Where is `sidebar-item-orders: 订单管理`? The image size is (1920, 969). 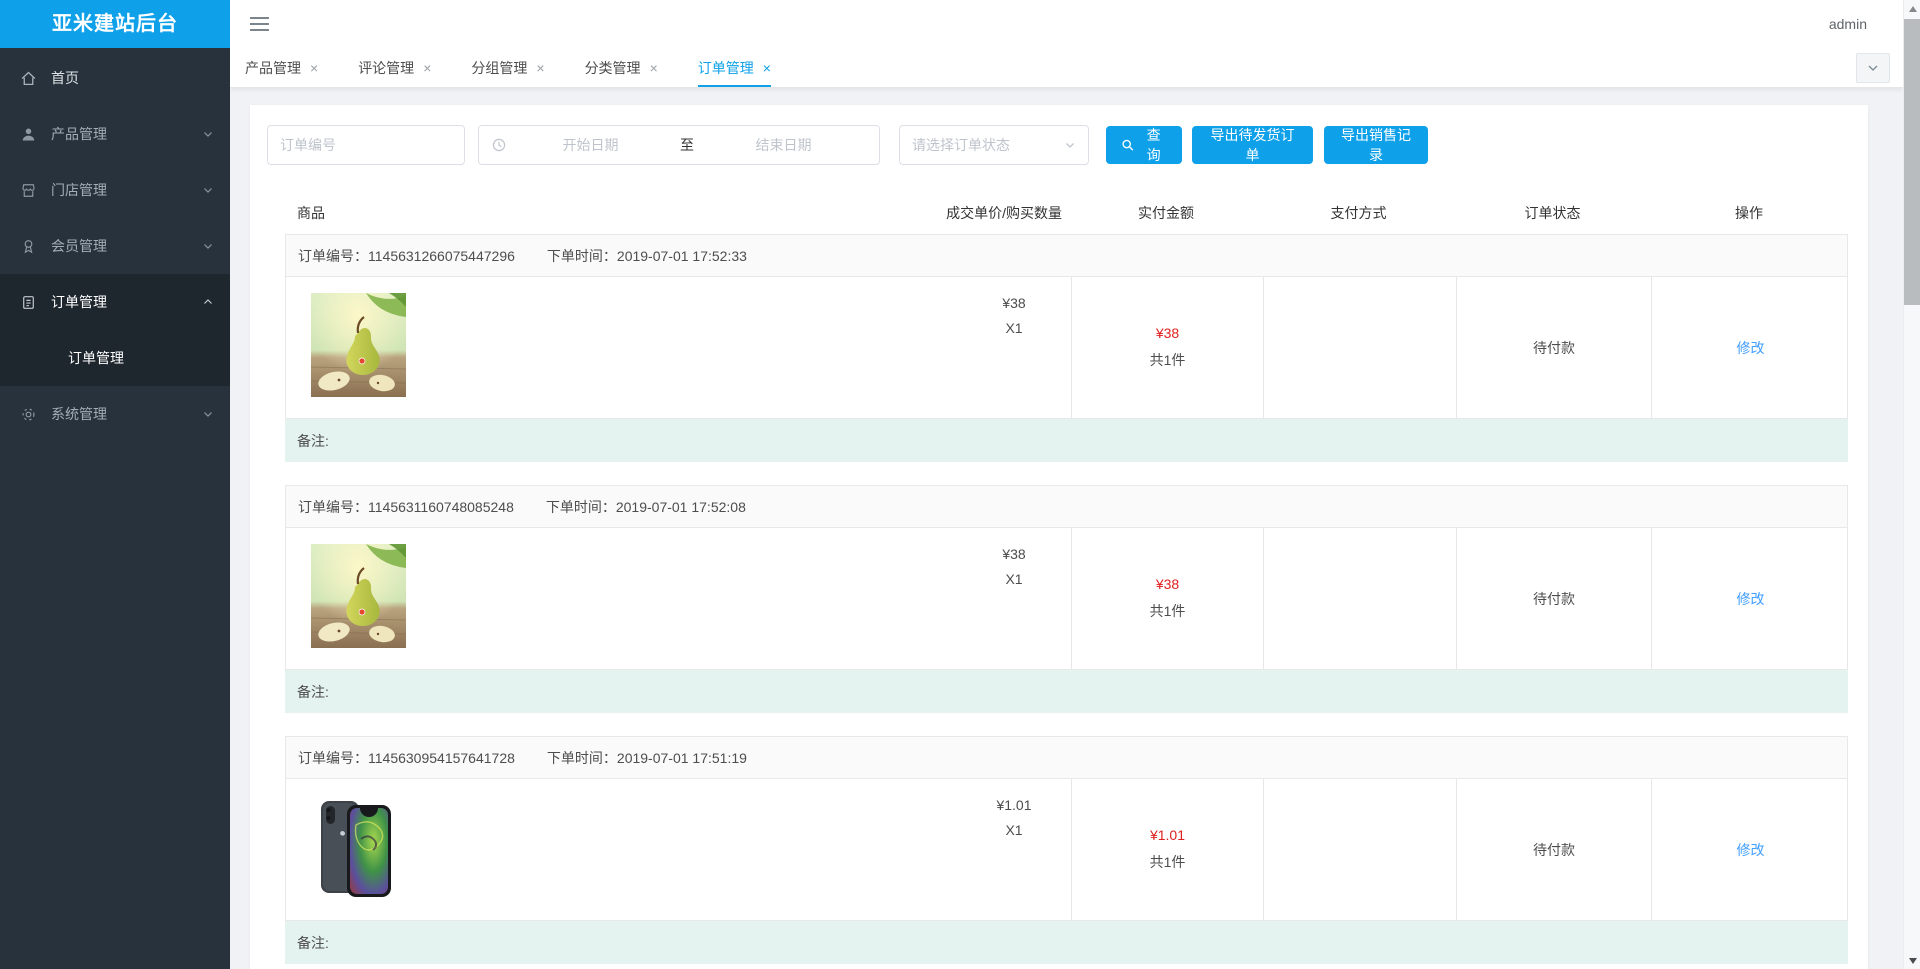 sidebar-item-orders: 订单管理 is located at coordinates (115, 302).